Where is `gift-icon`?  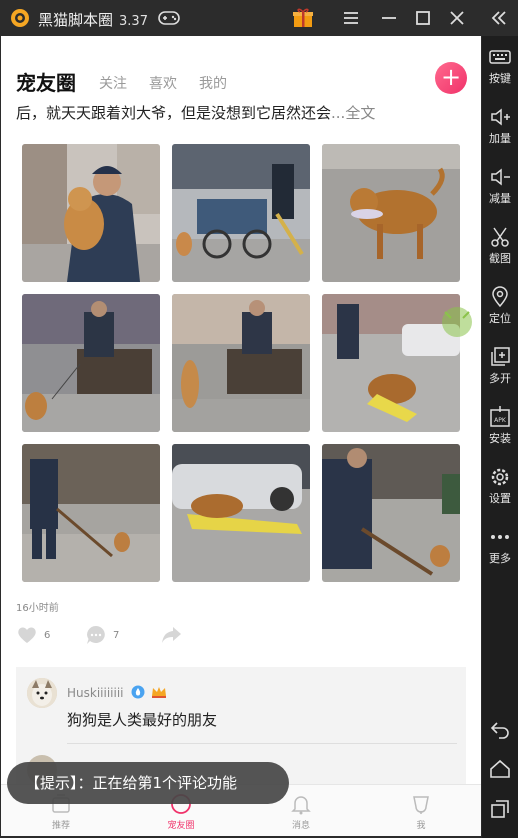 gift-icon is located at coordinates (303, 18).